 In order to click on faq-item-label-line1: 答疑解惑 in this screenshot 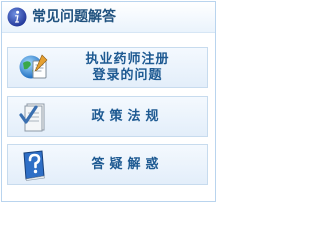, I will do `click(127, 164)`.